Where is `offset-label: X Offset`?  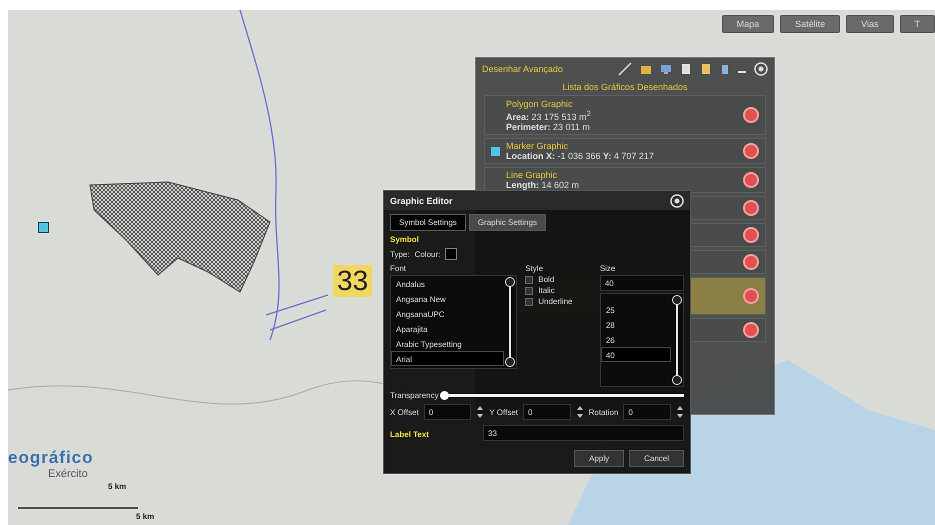
offset-label: X Offset is located at coordinates (404, 412).